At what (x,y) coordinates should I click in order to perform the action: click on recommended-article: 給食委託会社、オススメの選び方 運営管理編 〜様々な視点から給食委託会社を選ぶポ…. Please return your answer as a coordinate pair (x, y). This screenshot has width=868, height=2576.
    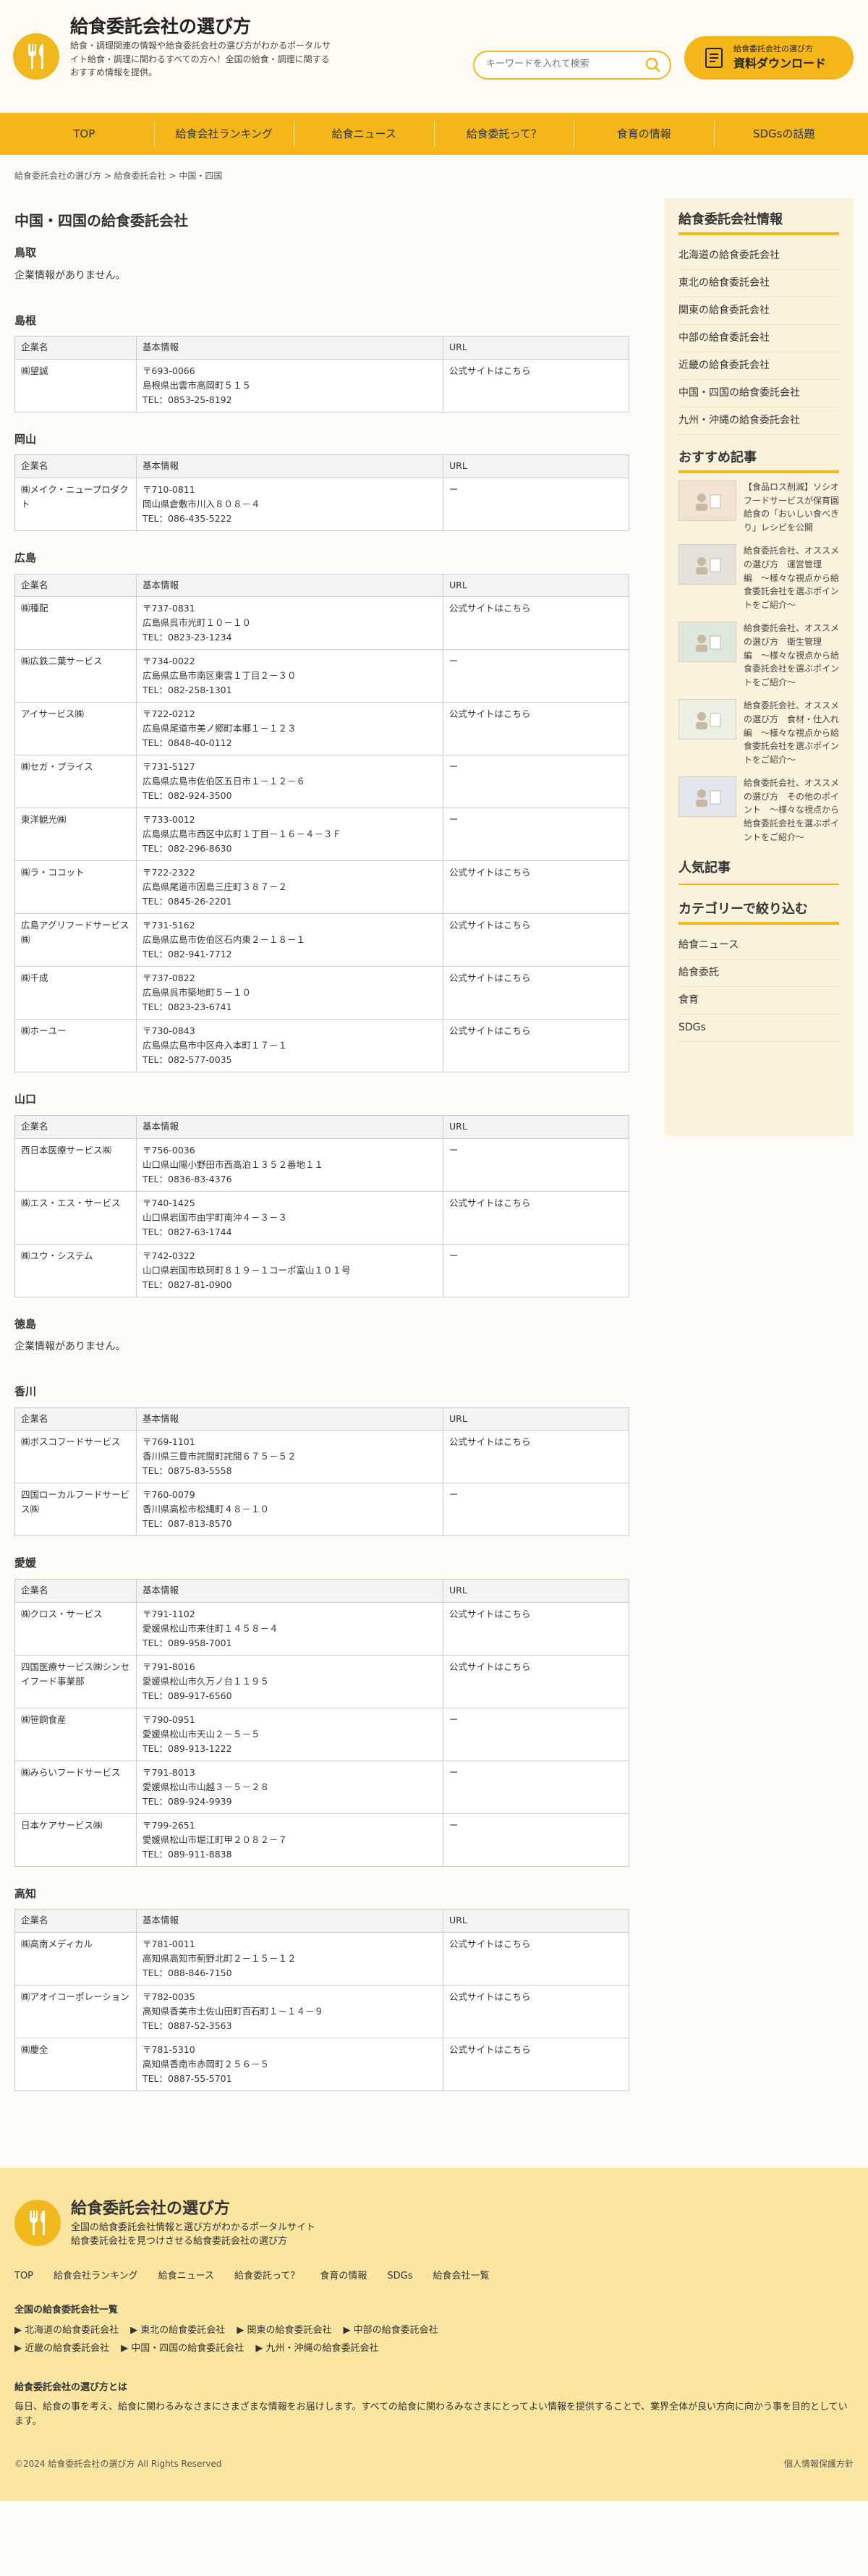
    Looking at the image, I should click on (758, 577).